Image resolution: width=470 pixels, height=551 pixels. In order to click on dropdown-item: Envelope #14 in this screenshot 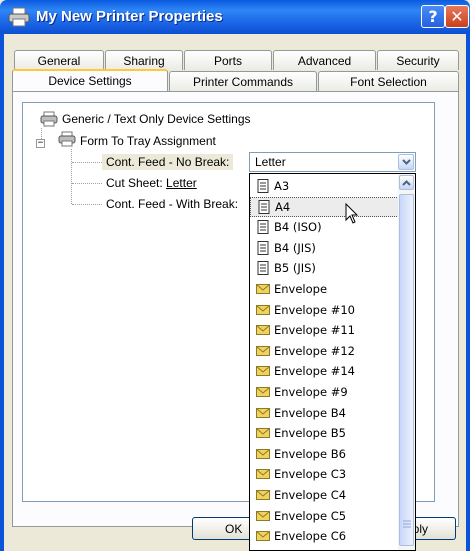, I will do `click(324, 371)`.